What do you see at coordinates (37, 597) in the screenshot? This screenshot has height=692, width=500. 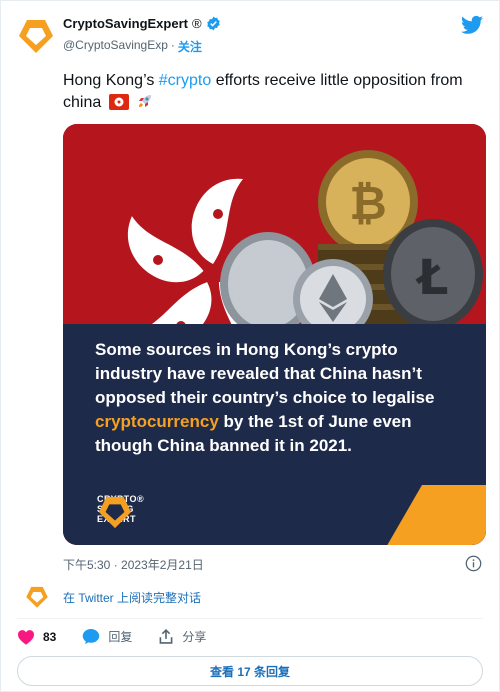 I see `read-conversation-avatar` at bounding box center [37, 597].